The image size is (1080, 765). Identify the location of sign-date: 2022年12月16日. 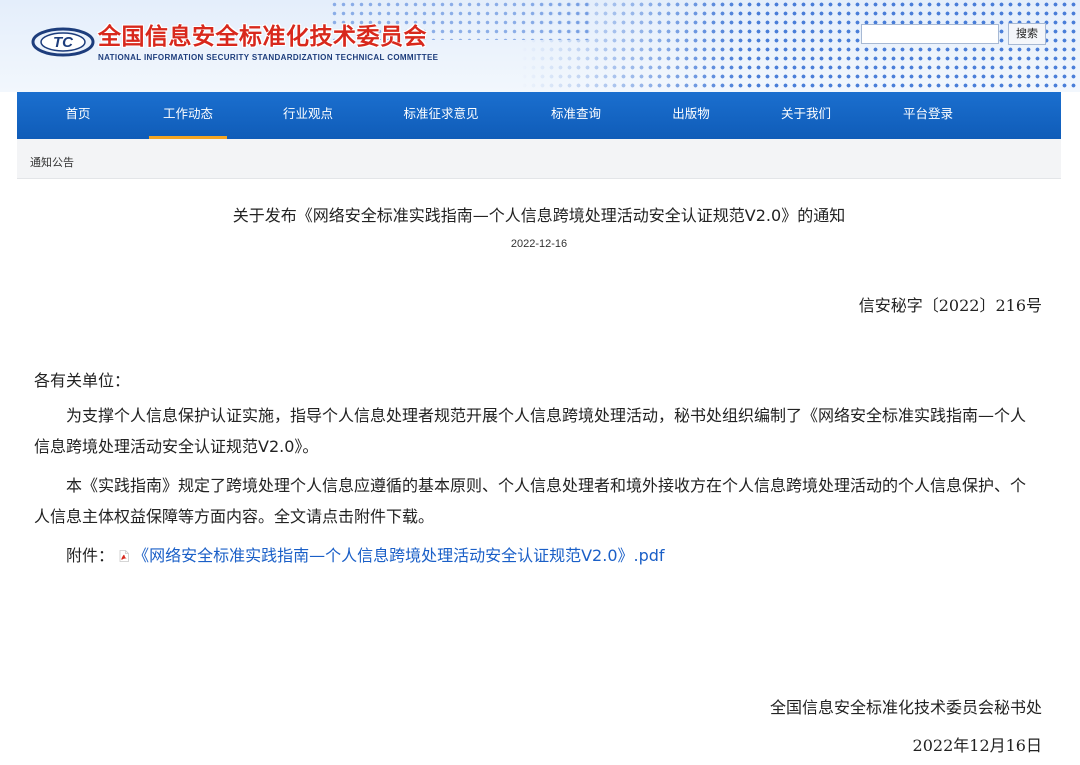
(977, 745).